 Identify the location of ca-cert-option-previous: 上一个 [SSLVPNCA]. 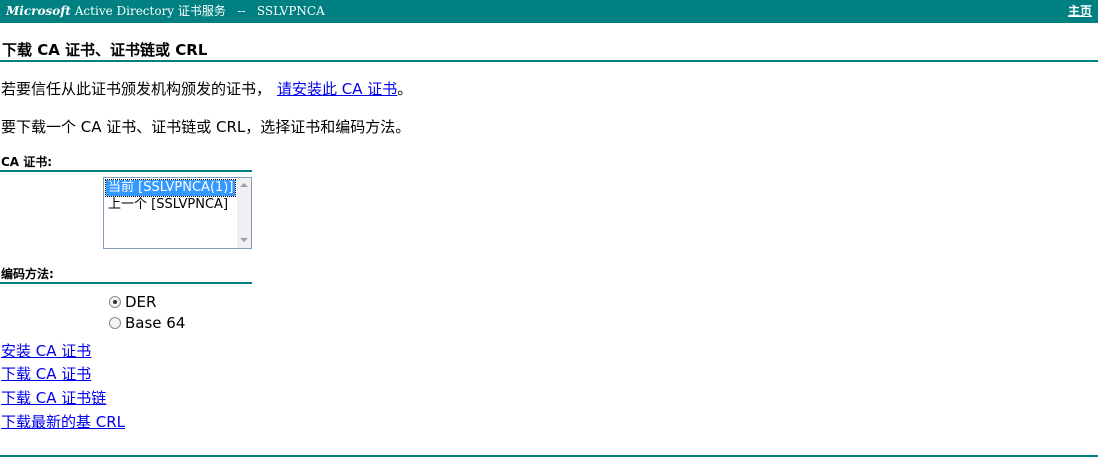
(168, 205).